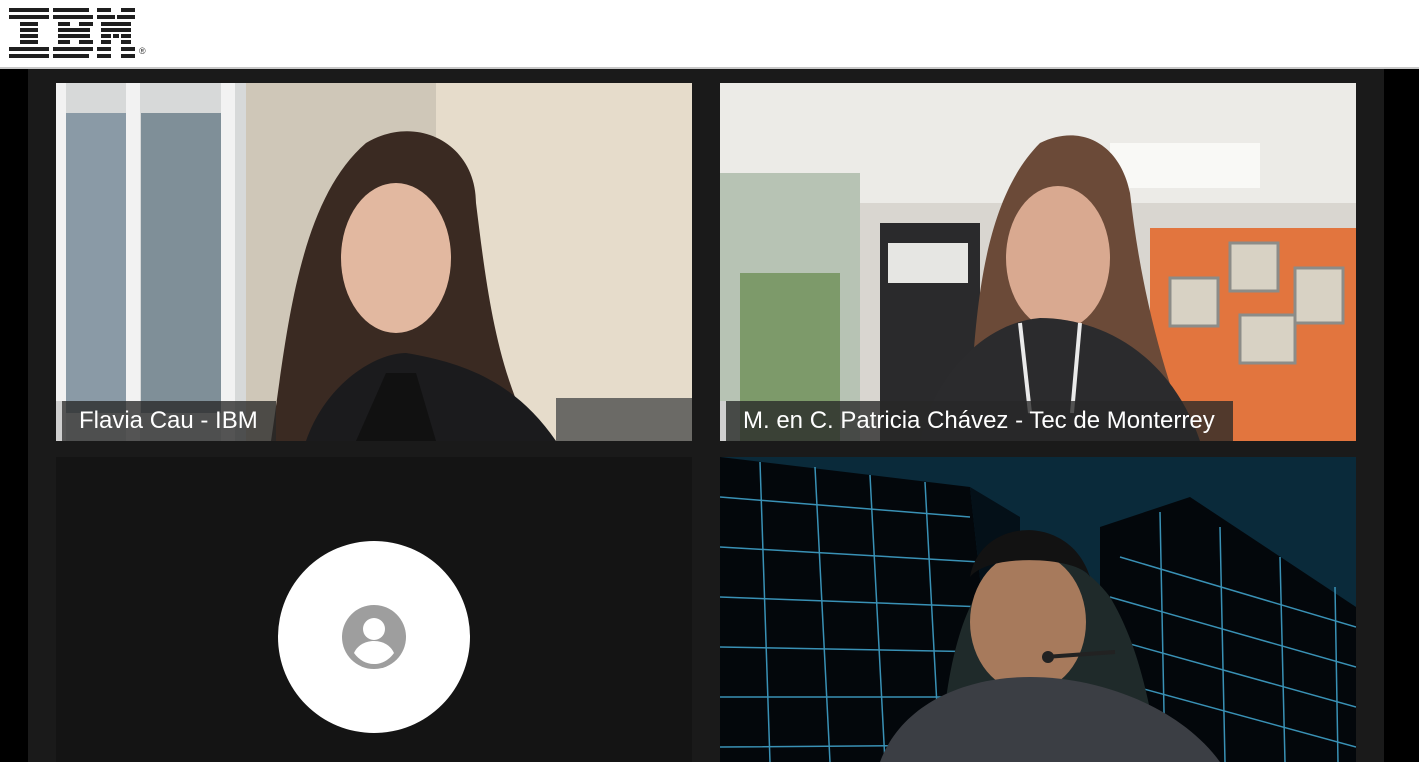  Describe the element at coordinates (166, 421) in the screenshot. I see `participant-name: Flavia Cau - IBM` at that location.